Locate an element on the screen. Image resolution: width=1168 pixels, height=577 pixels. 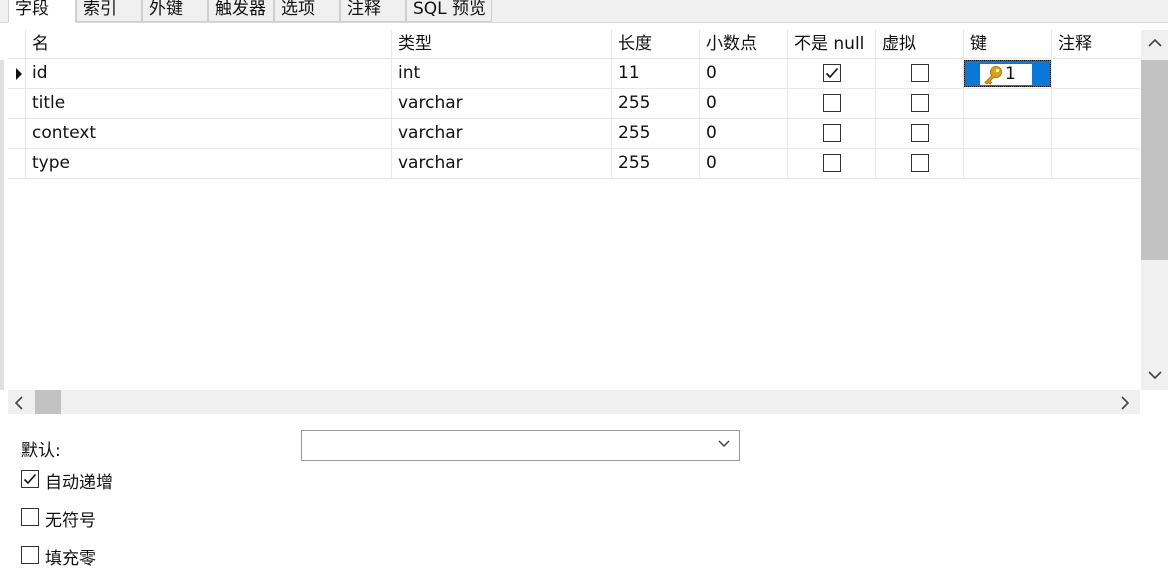
col-header-virtual: 虚拟 is located at coordinates (920, 44).